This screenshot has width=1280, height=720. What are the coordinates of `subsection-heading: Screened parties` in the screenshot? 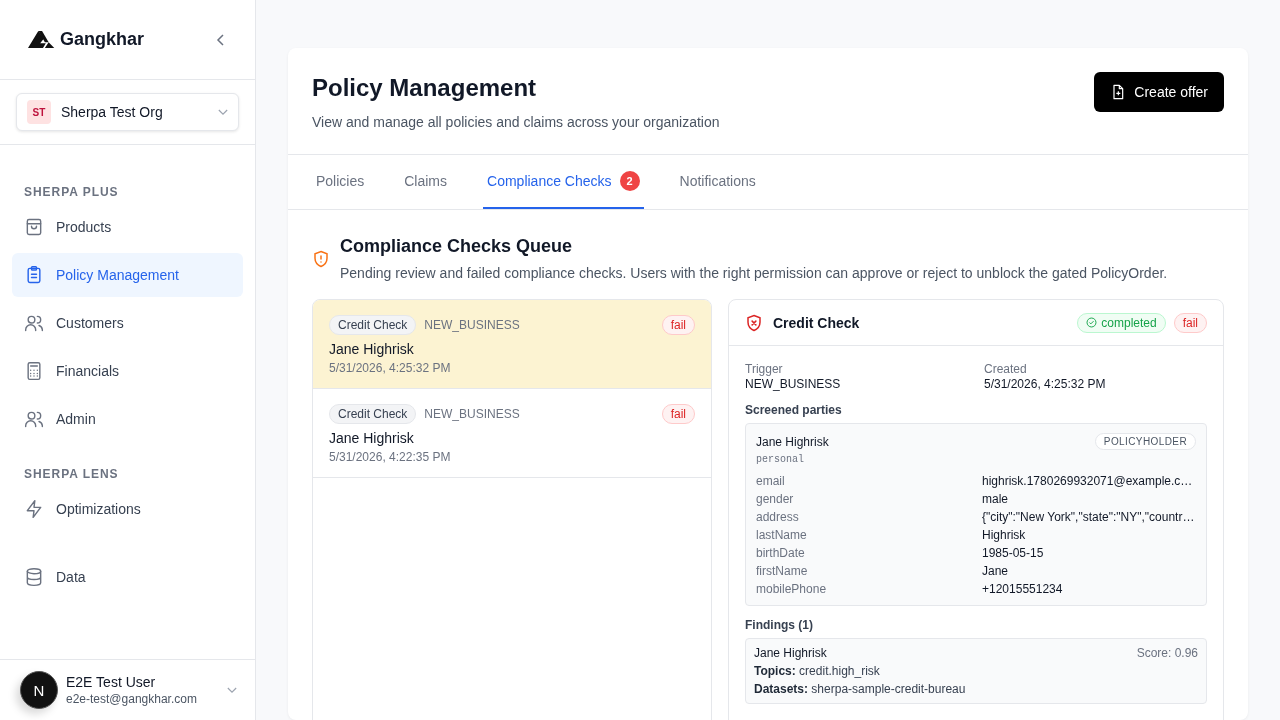 It's located at (794, 410).